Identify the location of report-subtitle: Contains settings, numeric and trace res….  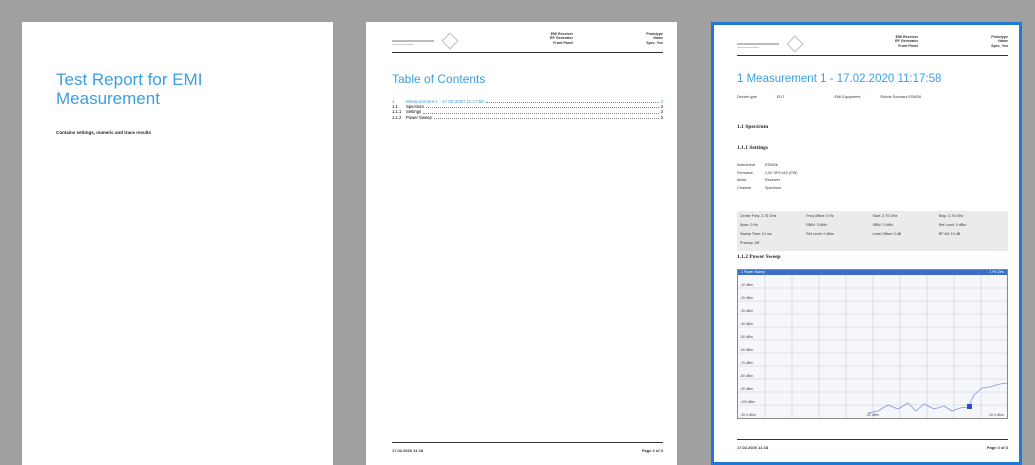
(104, 132).